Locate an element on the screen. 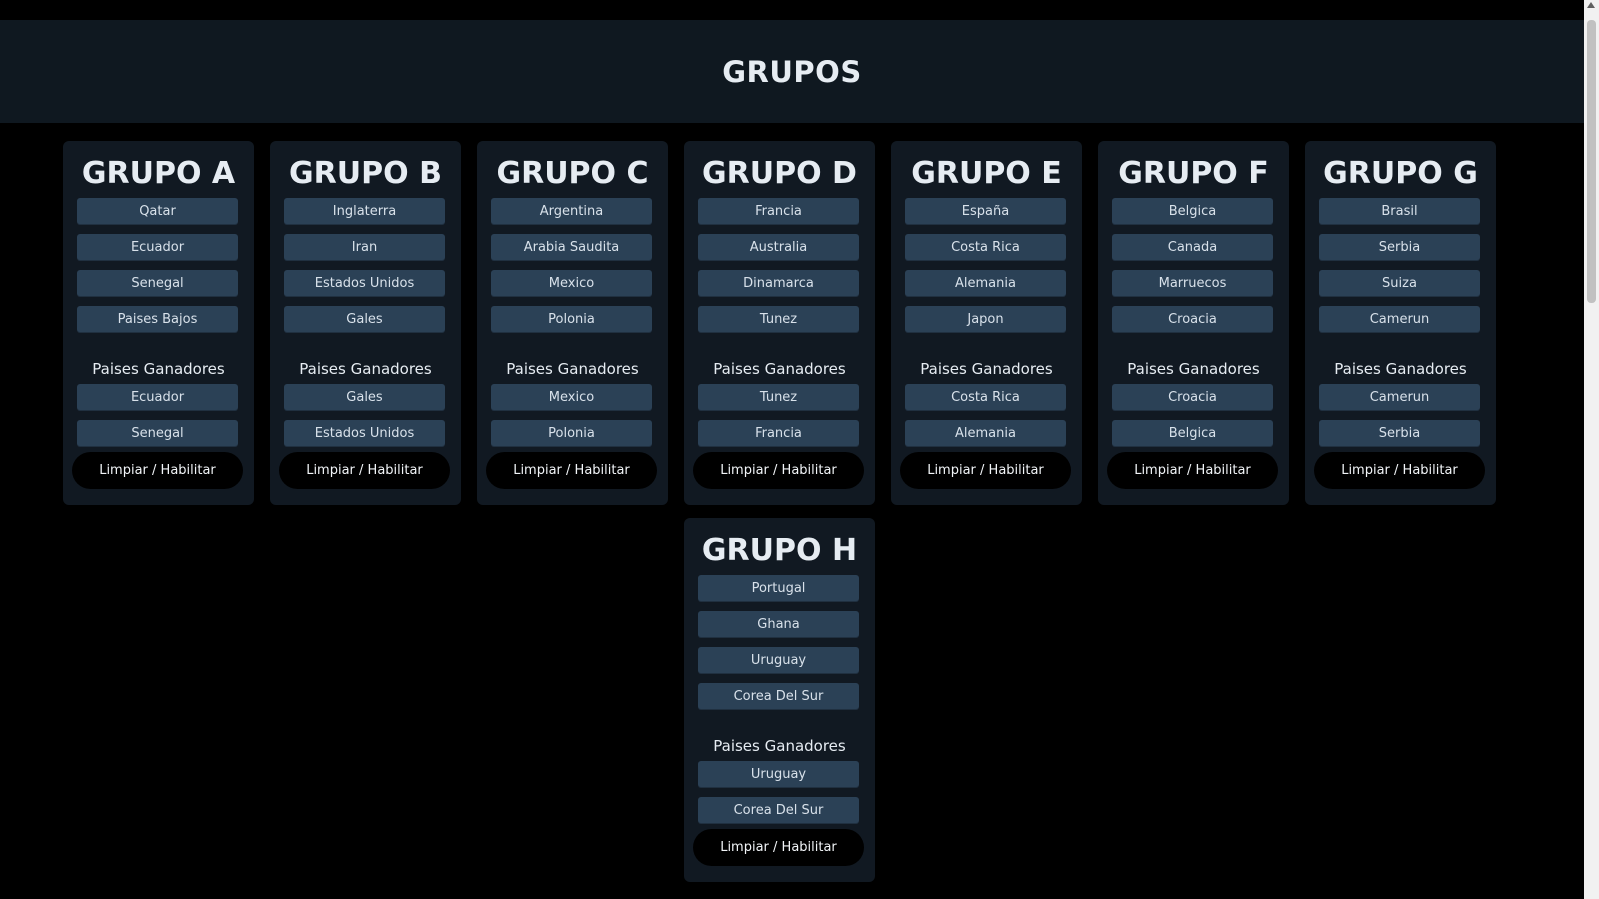 Image resolution: width=1599 pixels, height=899 pixels. winner-item: Estados Unidos is located at coordinates (364, 433).